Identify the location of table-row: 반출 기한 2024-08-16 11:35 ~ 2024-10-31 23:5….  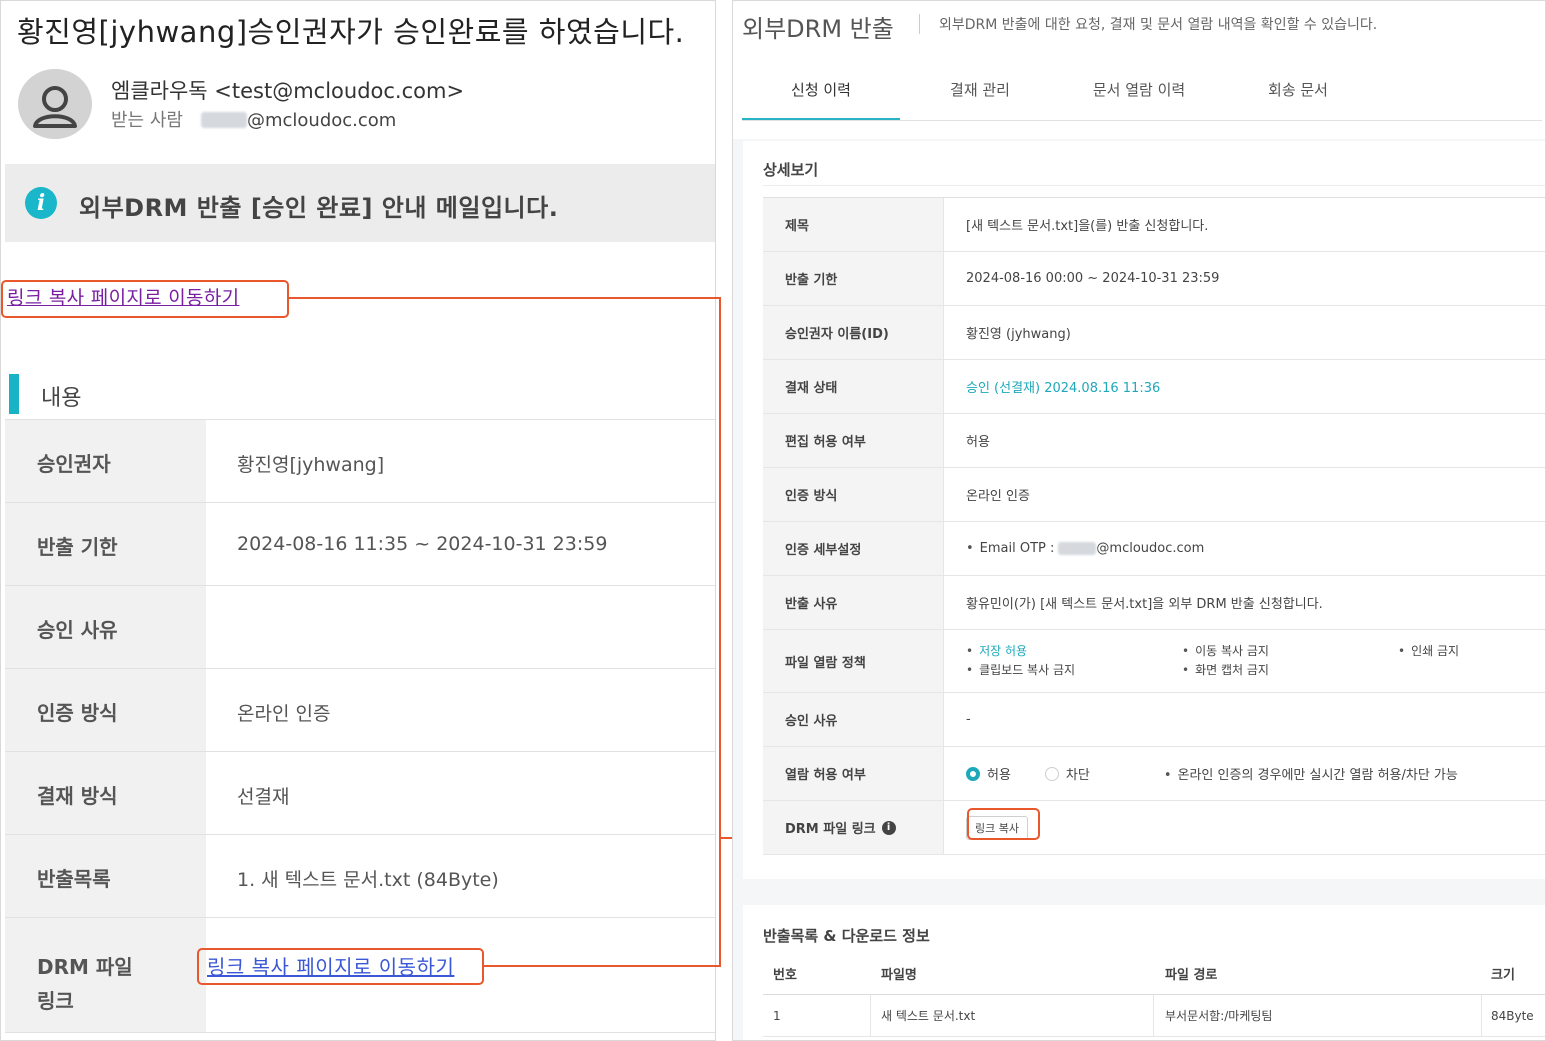
(360, 543).